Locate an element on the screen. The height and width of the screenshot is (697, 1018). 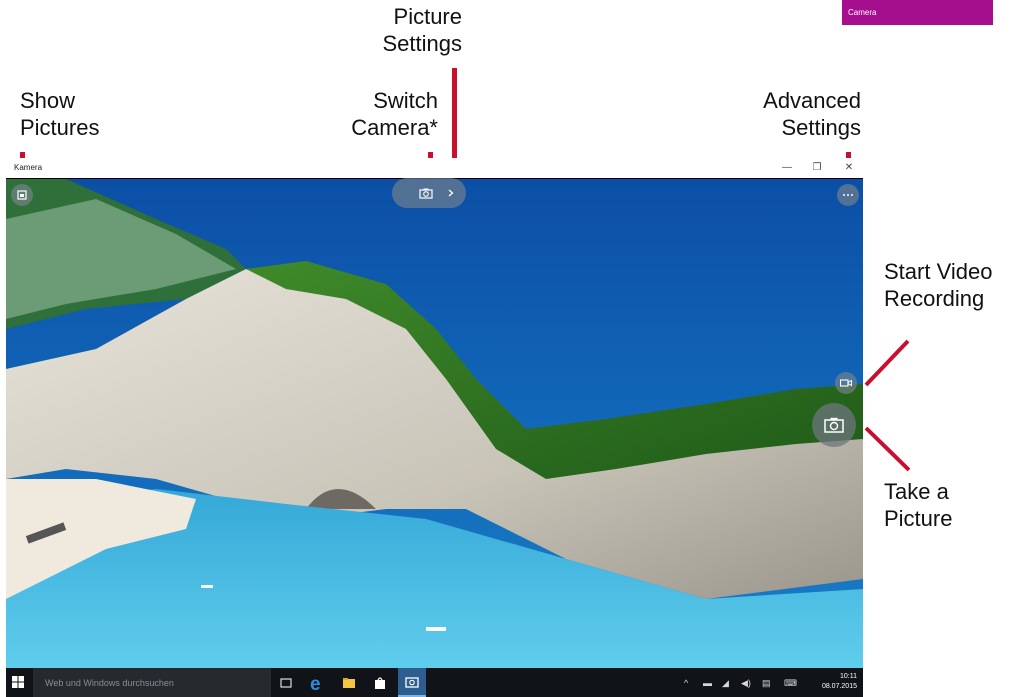
tile-label: Camera is located at coordinates (862, 12).